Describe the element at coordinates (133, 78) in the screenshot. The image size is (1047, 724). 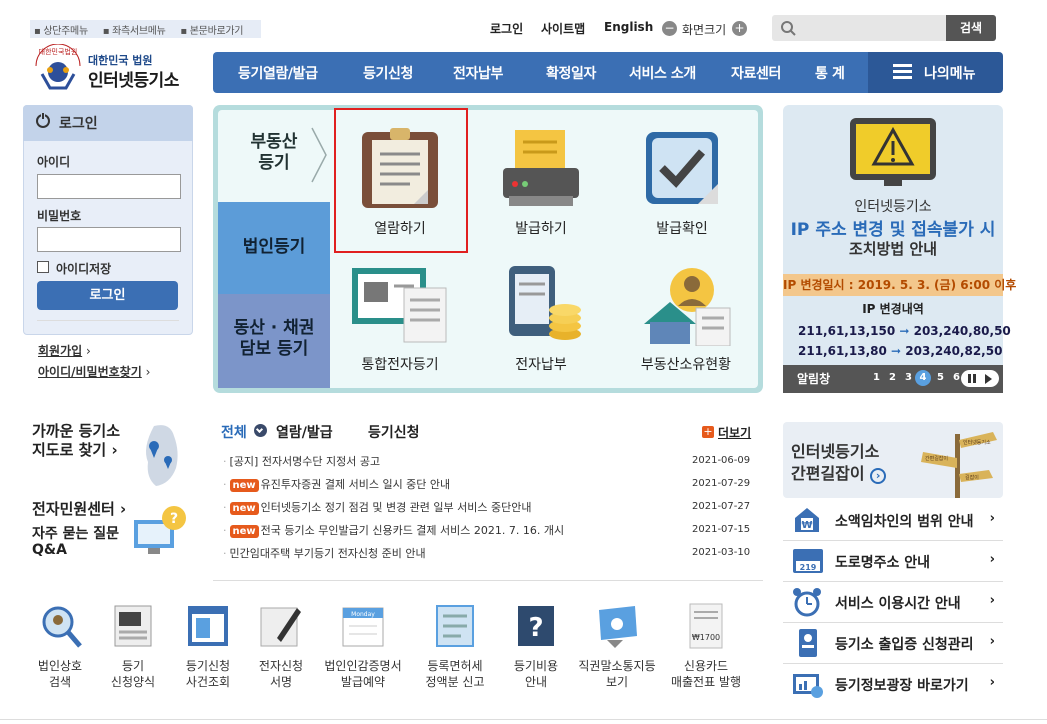
I see `logo-title: 인터넷등기소` at that location.